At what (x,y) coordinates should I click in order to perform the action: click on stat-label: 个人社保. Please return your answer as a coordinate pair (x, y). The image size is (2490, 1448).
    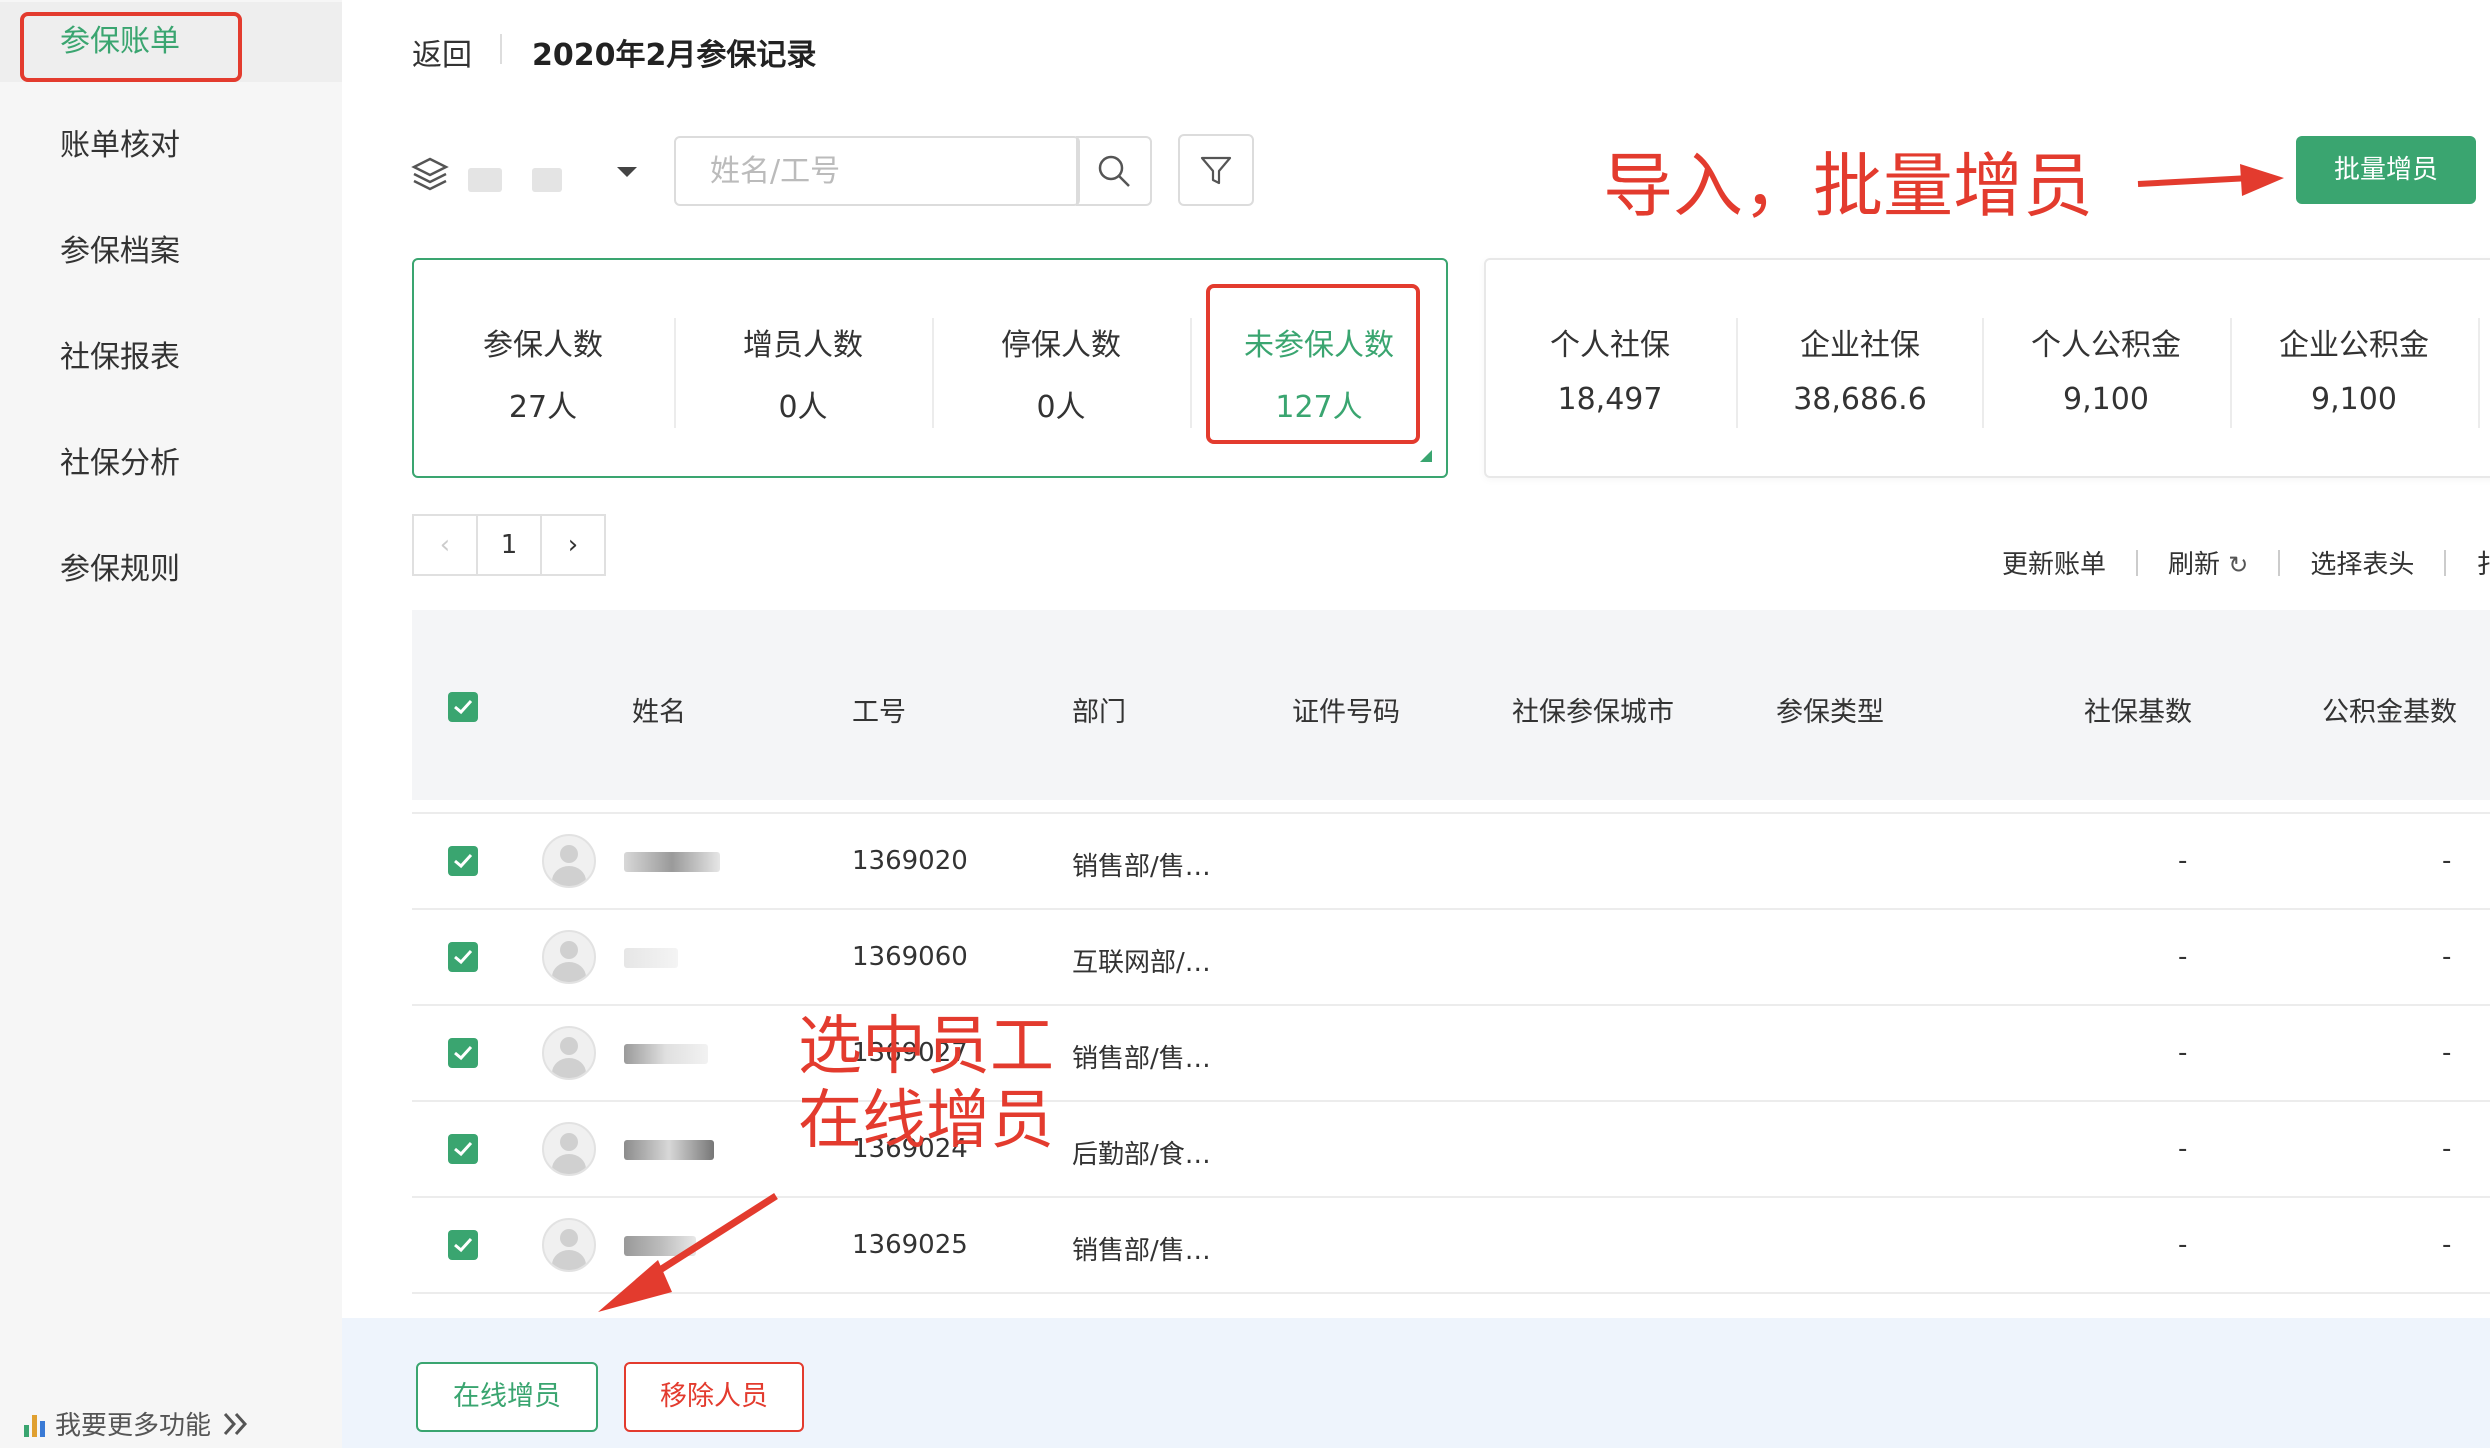
    Looking at the image, I should click on (1610, 345).